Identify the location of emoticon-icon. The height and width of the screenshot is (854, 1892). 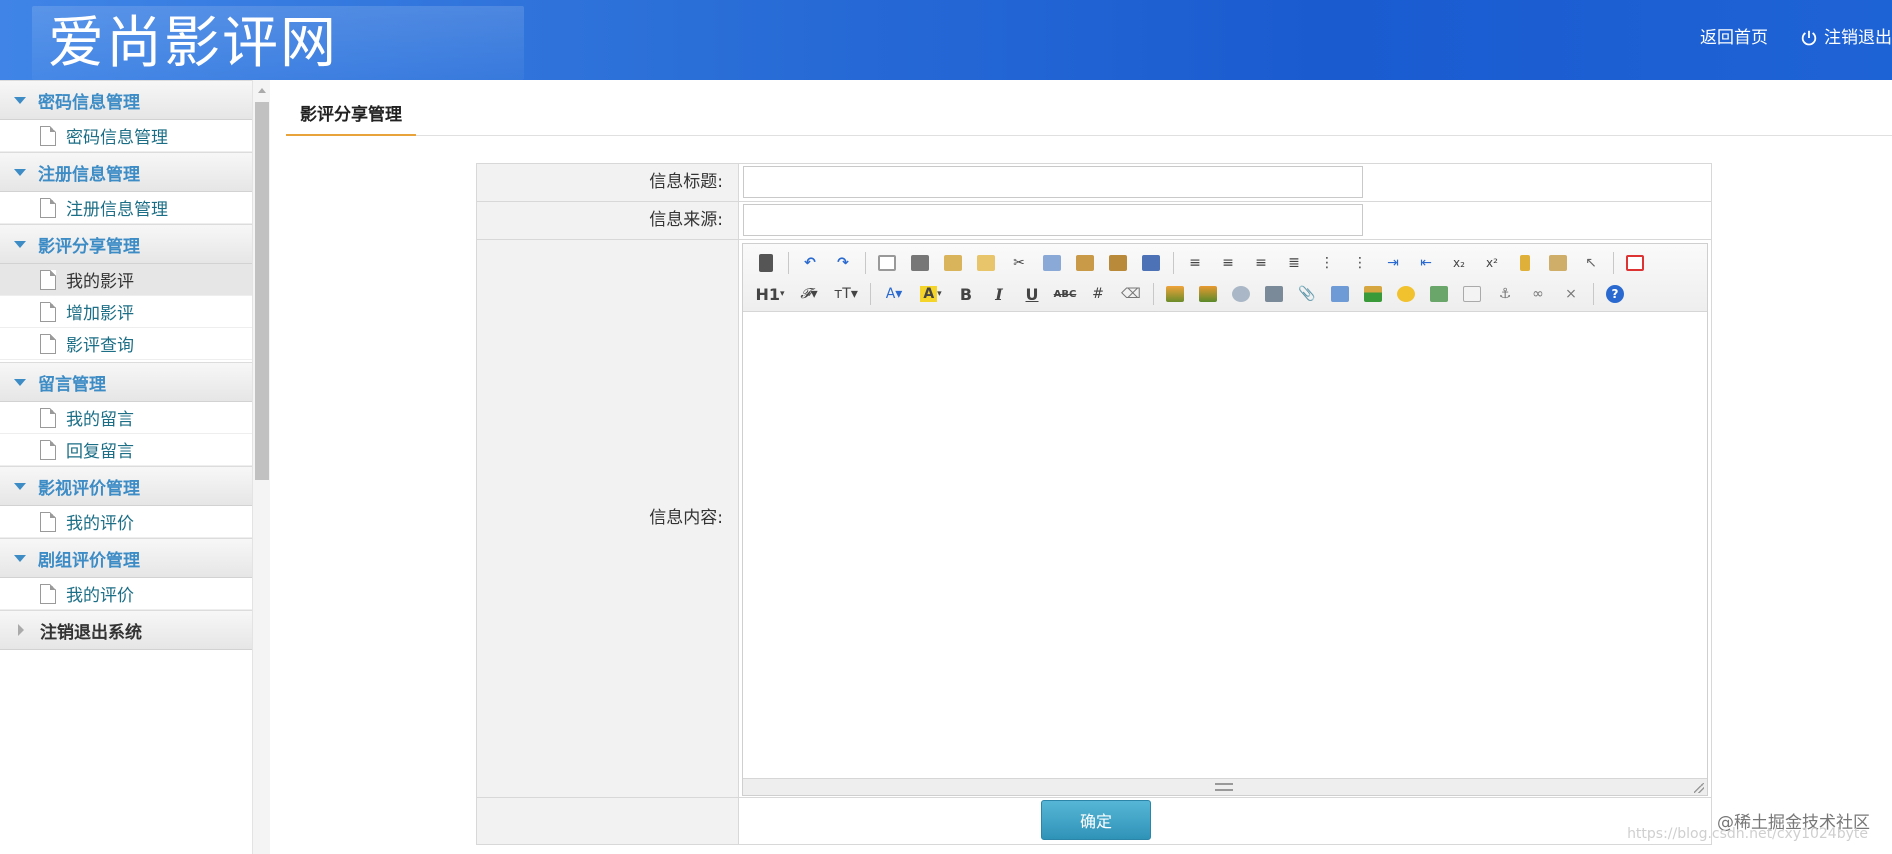
(1406, 294).